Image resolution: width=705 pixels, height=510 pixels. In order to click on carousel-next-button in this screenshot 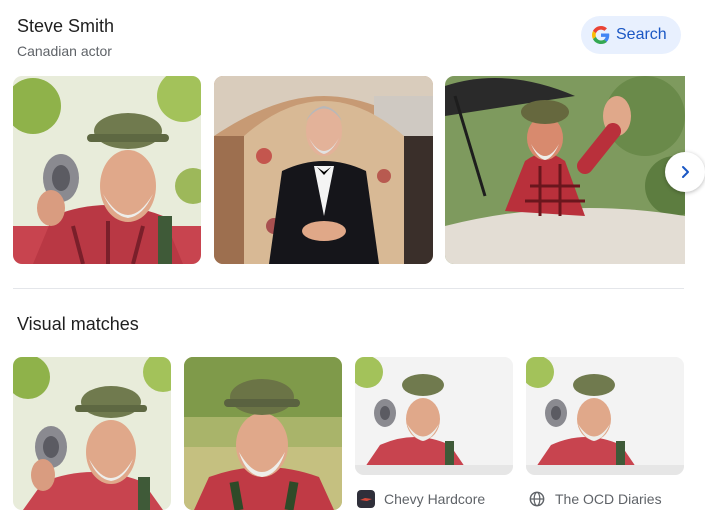, I will do `click(685, 172)`.